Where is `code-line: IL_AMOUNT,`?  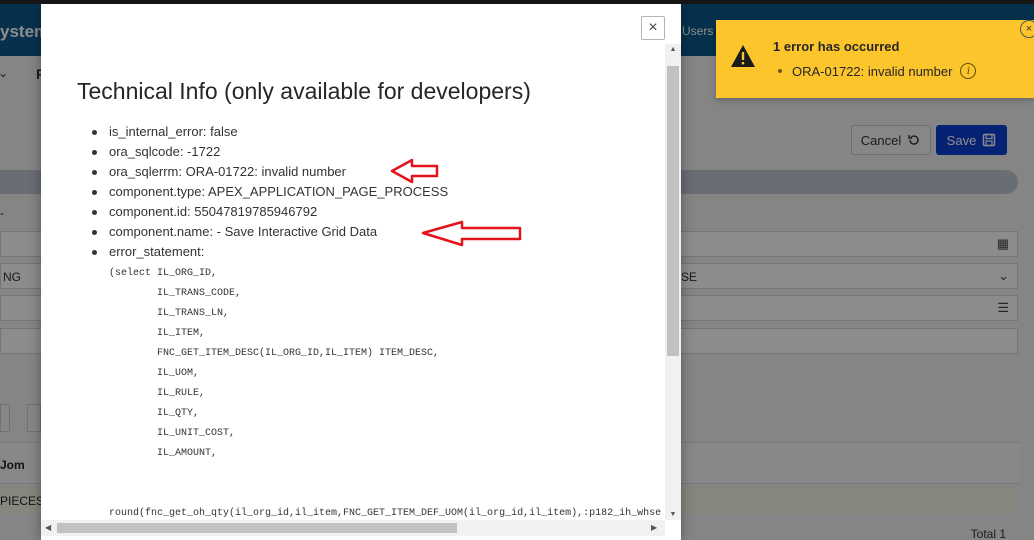 code-line: IL_AMOUNT, is located at coordinates (163, 453).